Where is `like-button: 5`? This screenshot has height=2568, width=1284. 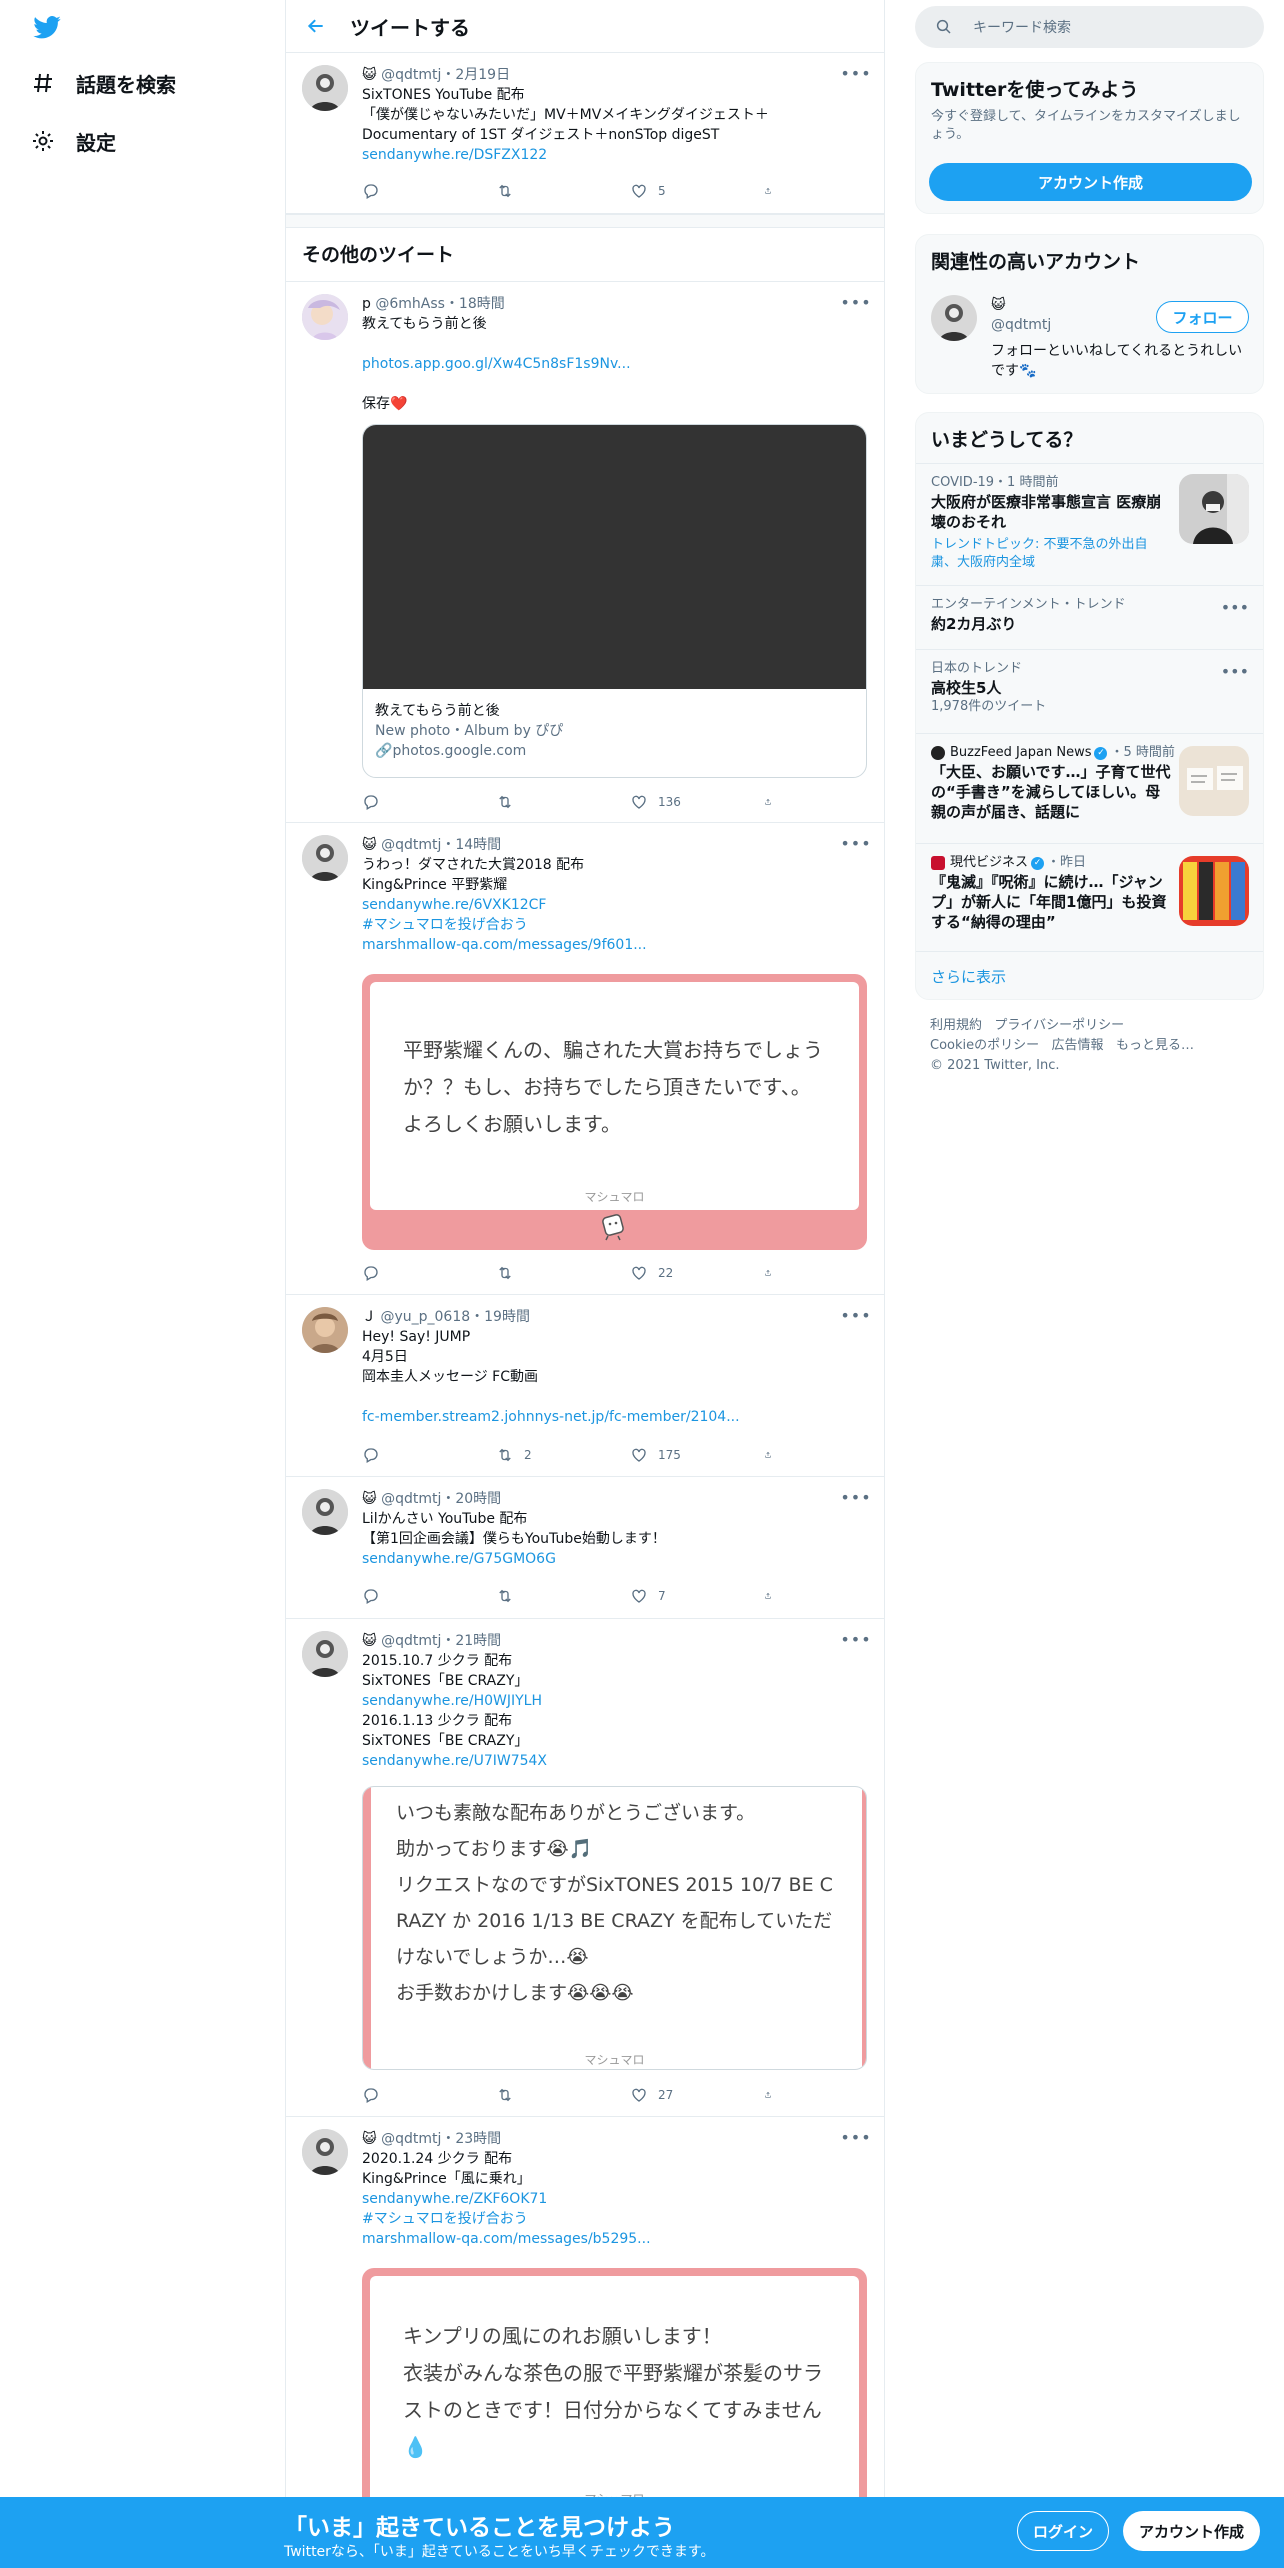
like-button: 5 is located at coordinates (675, 191).